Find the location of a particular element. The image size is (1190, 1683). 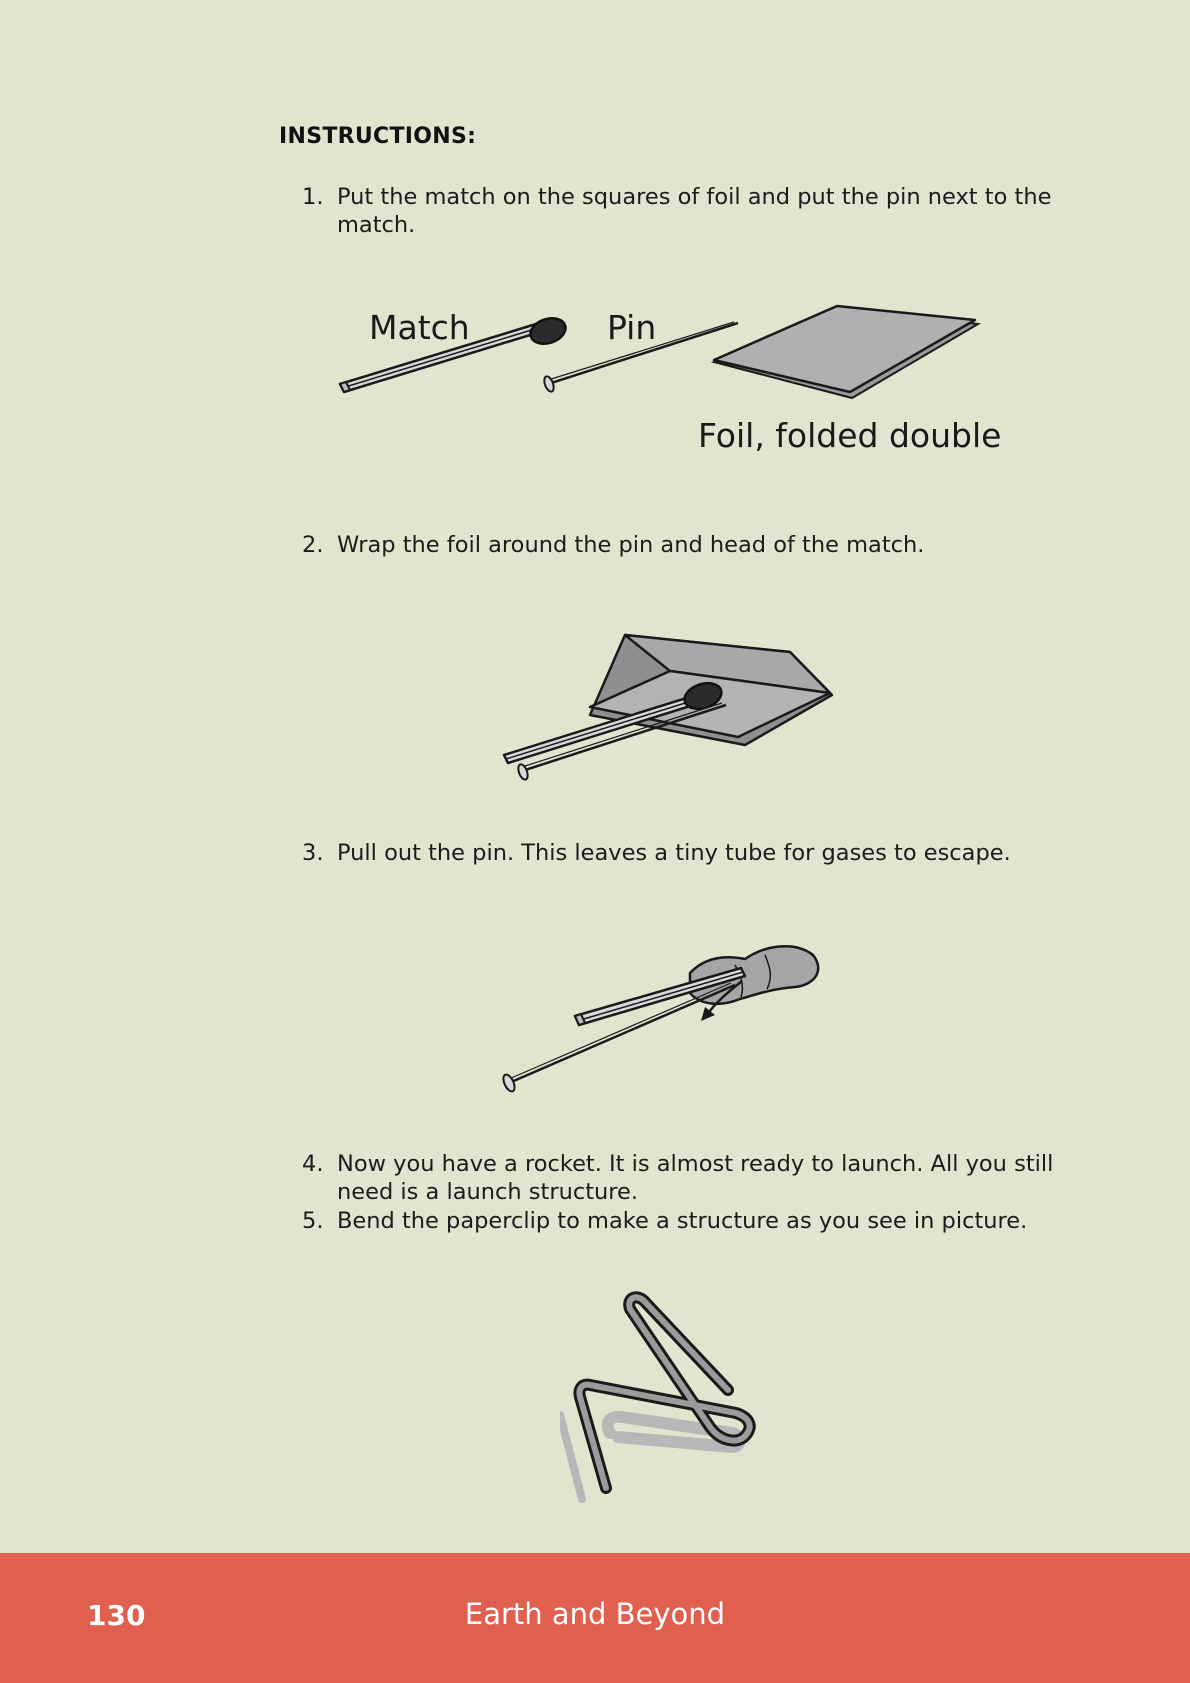

figure-paperclip is located at coordinates (678, 1395).